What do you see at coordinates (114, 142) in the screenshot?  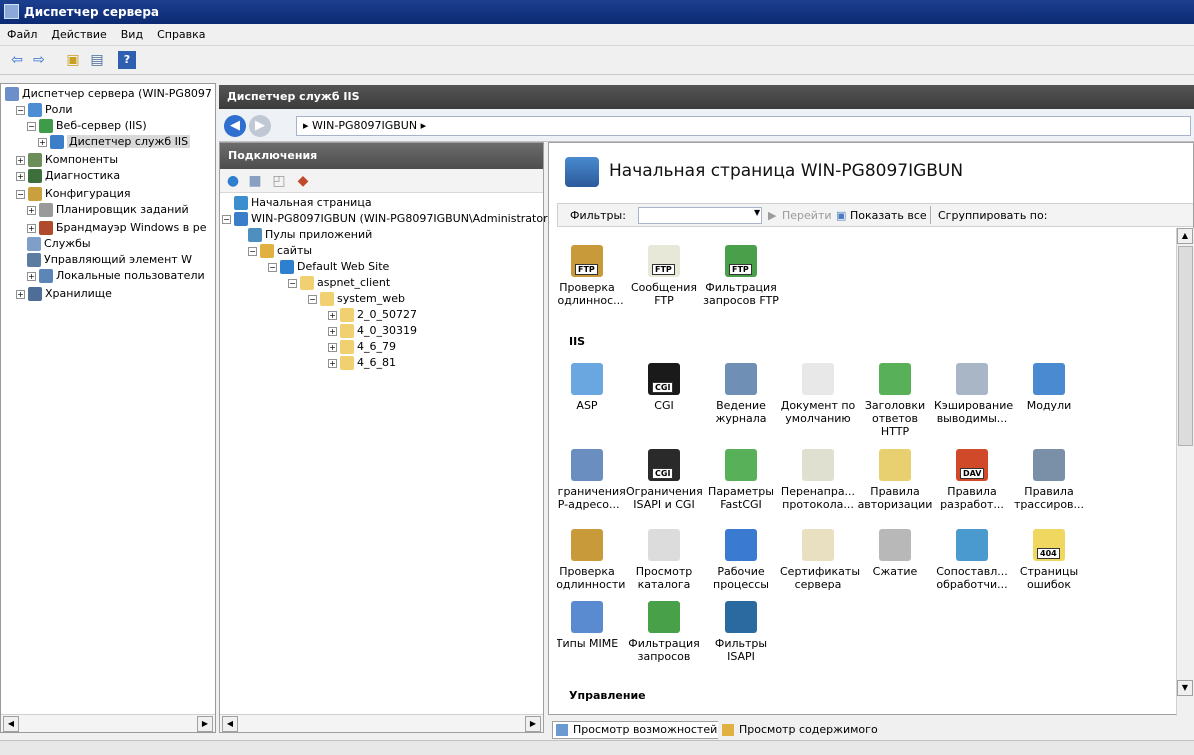 I see `tree-item: + Диспетчер служб IIS` at bounding box center [114, 142].